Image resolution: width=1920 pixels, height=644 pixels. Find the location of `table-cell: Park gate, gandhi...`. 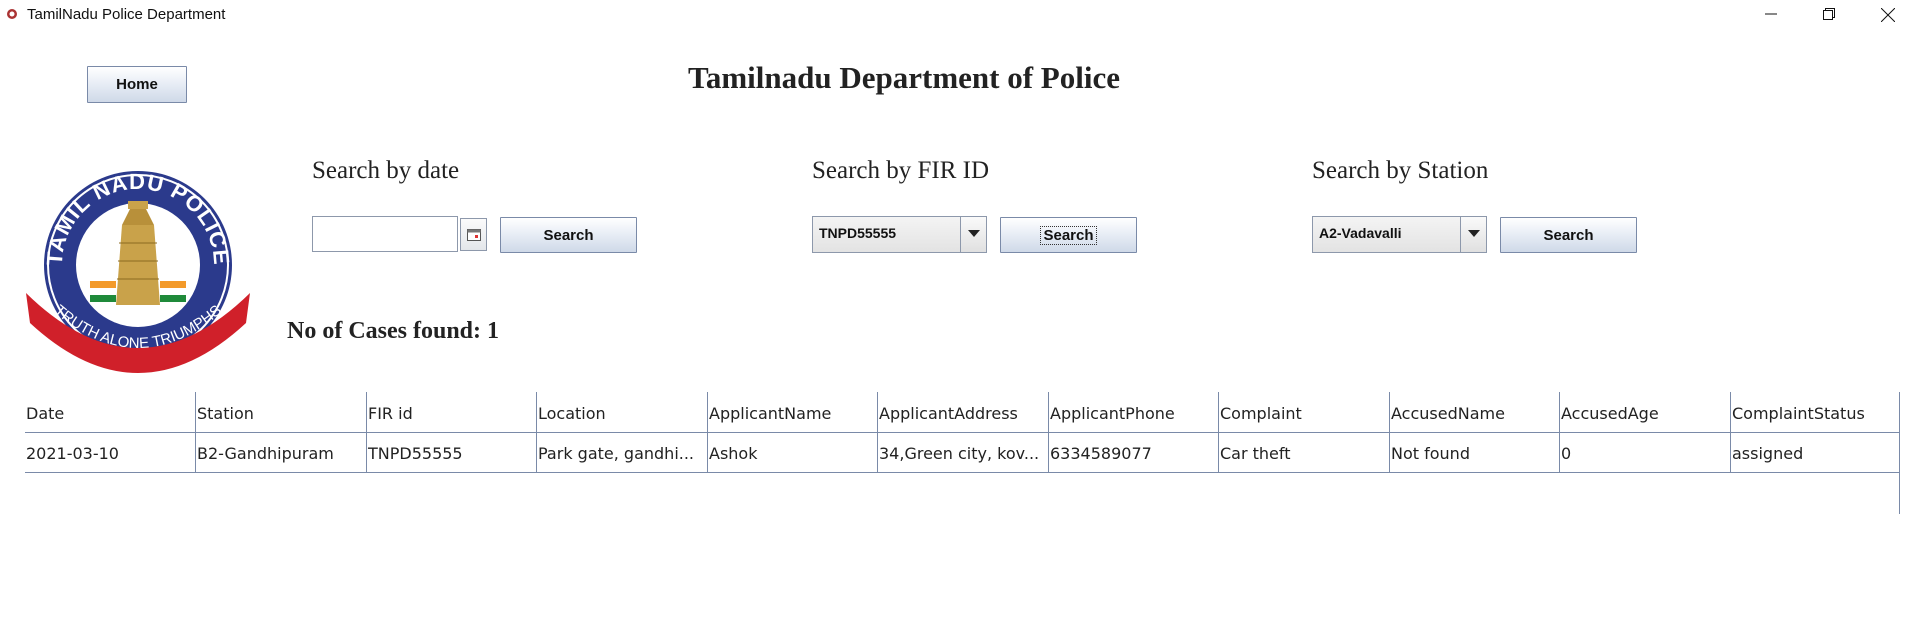

table-cell: Park gate, gandhi... is located at coordinates (621, 452).